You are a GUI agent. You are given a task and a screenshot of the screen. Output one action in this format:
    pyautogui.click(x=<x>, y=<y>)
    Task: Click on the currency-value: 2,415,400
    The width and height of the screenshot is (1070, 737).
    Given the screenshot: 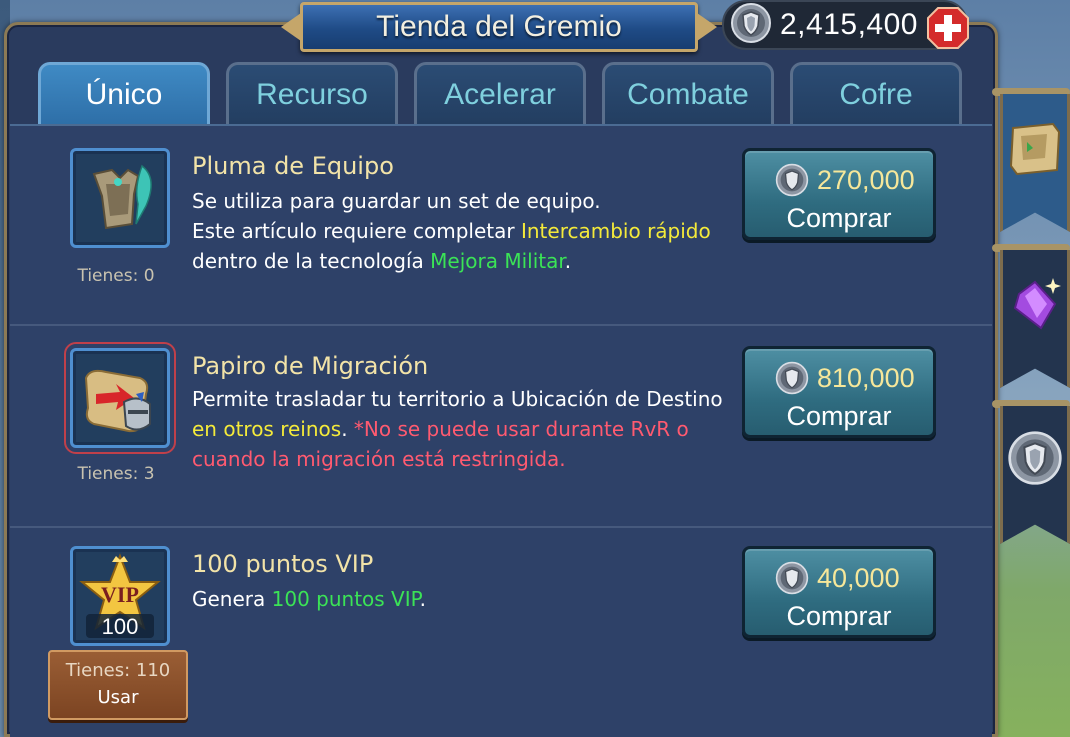 What is the action you would take?
    pyautogui.click(x=849, y=24)
    